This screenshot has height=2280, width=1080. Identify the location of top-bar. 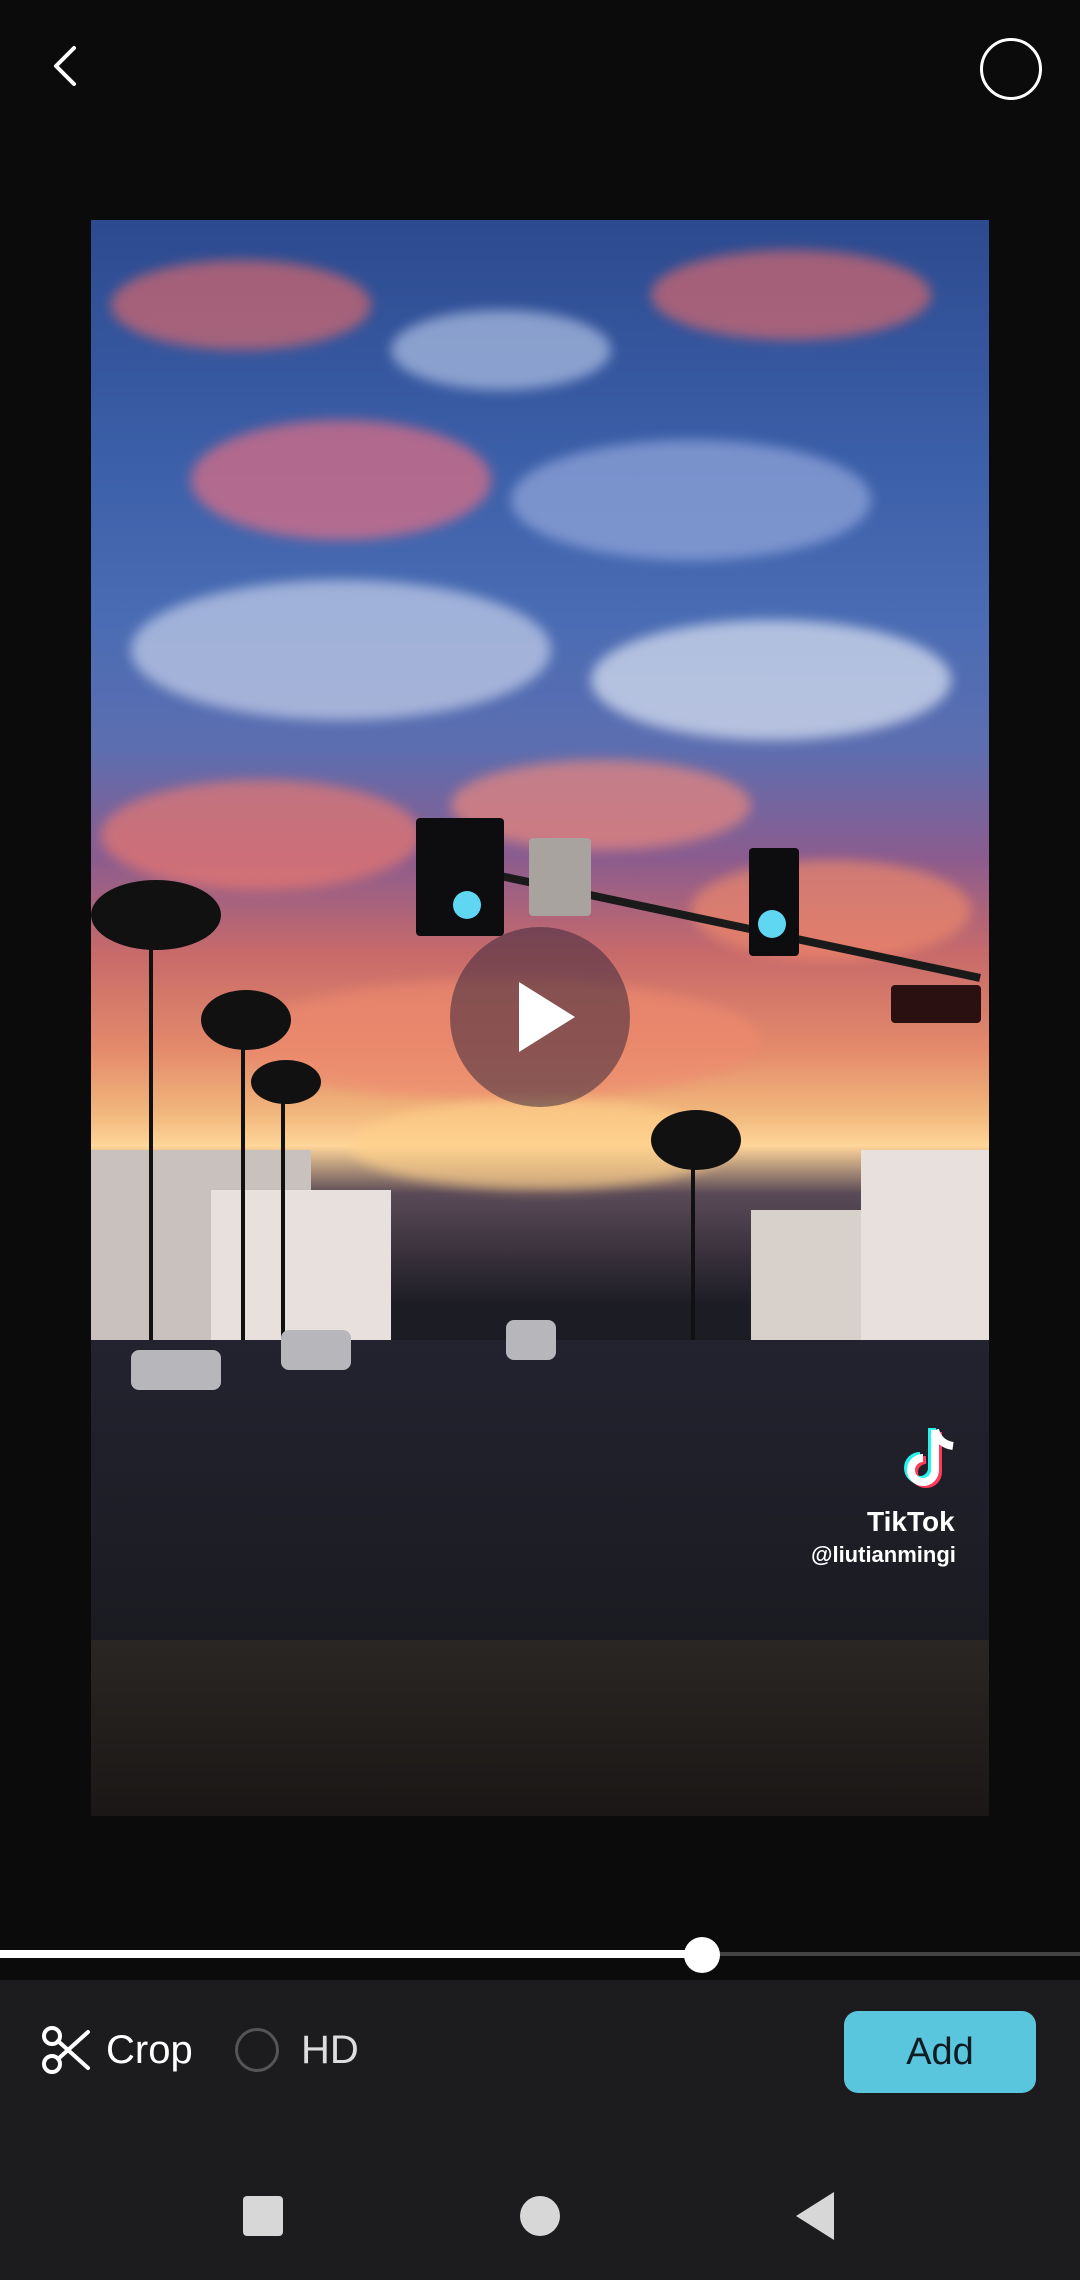
(540, 70).